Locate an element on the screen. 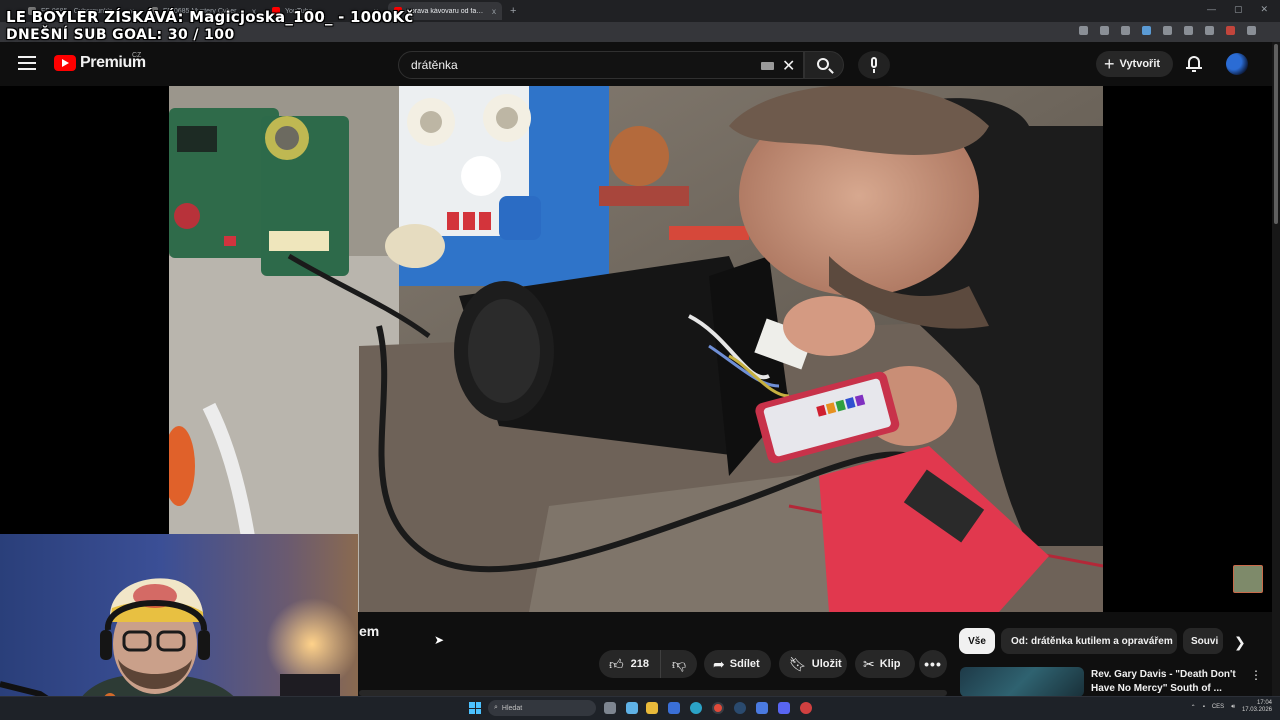  profile-icon is located at coordinates (1209, 30).